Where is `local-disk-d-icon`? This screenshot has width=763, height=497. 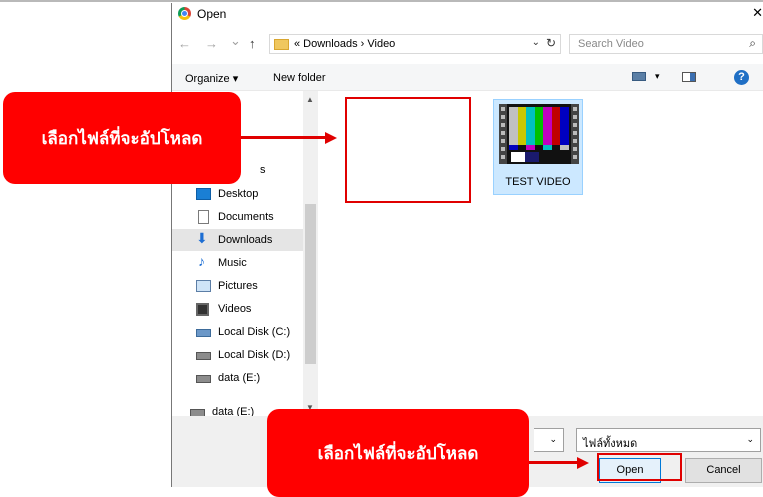 local-disk-d-icon is located at coordinates (203, 356).